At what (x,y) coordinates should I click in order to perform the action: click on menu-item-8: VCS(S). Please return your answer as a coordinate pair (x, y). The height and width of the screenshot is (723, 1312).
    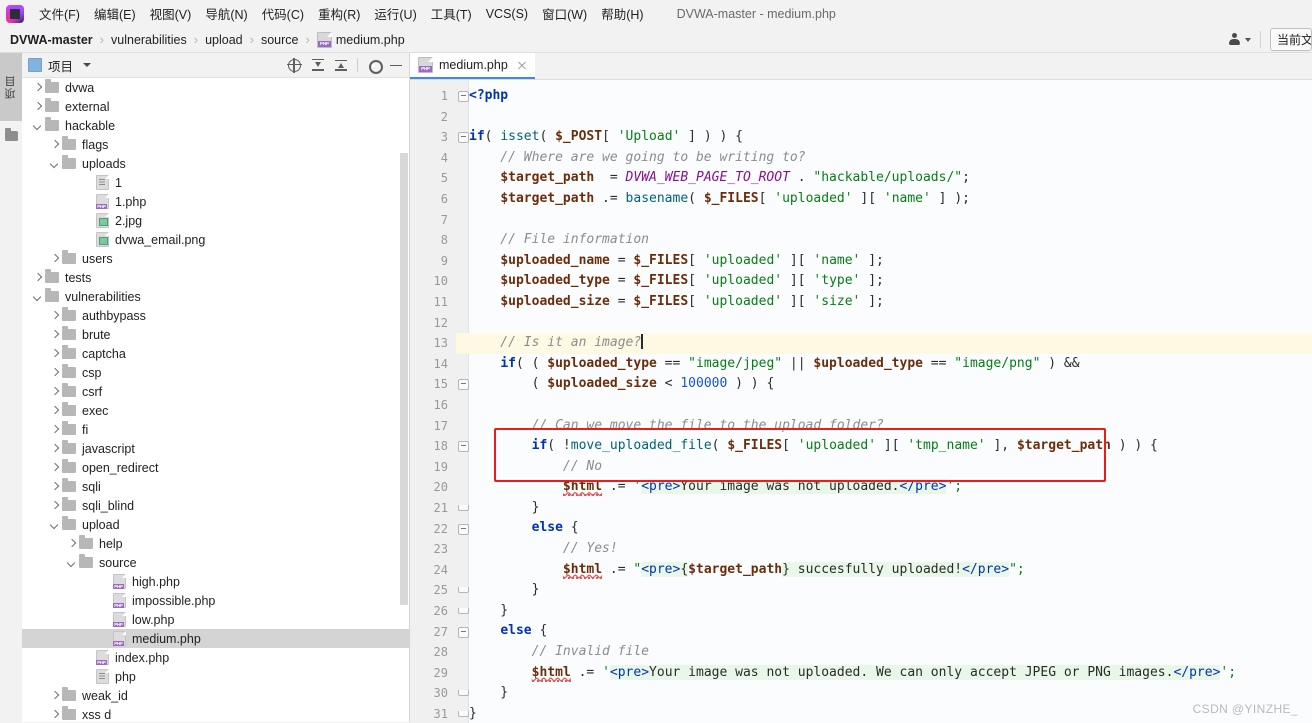
    Looking at the image, I should click on (507, 14).